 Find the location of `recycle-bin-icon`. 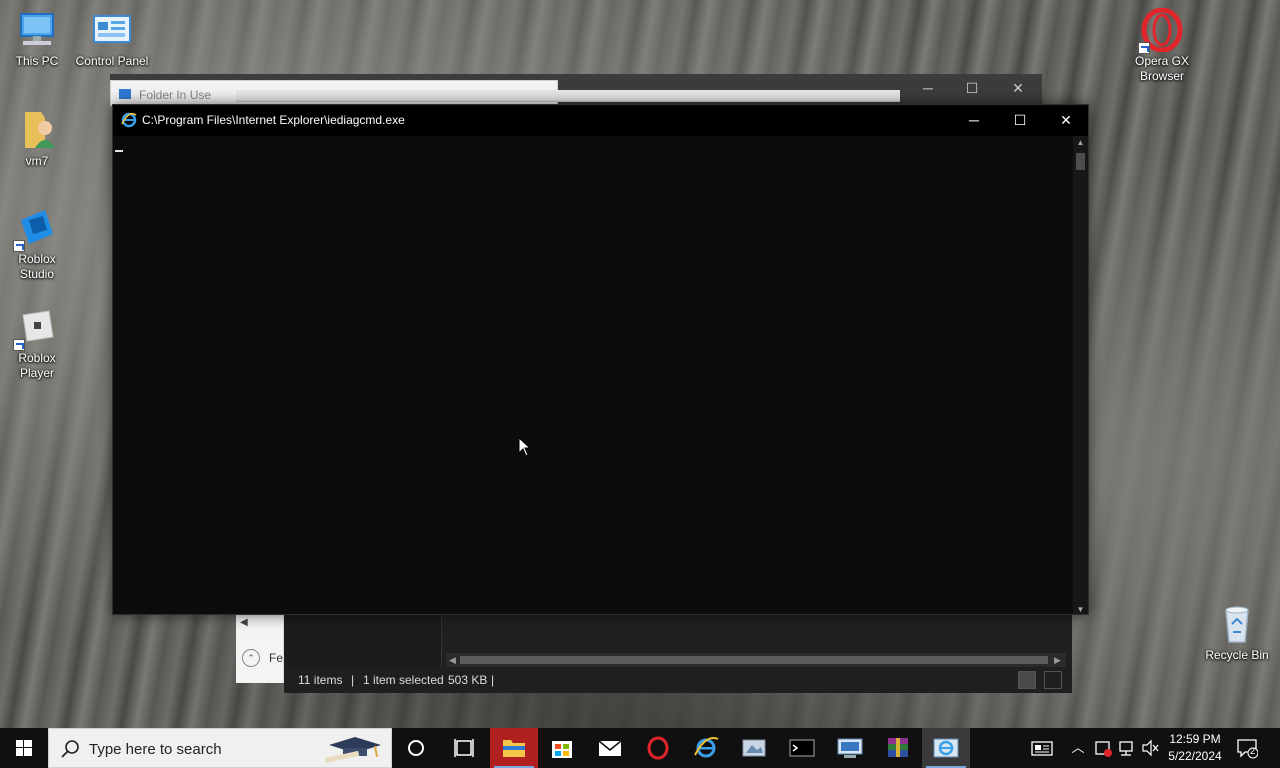

recycle-bin-icon is located at coordinates (1237, 624).